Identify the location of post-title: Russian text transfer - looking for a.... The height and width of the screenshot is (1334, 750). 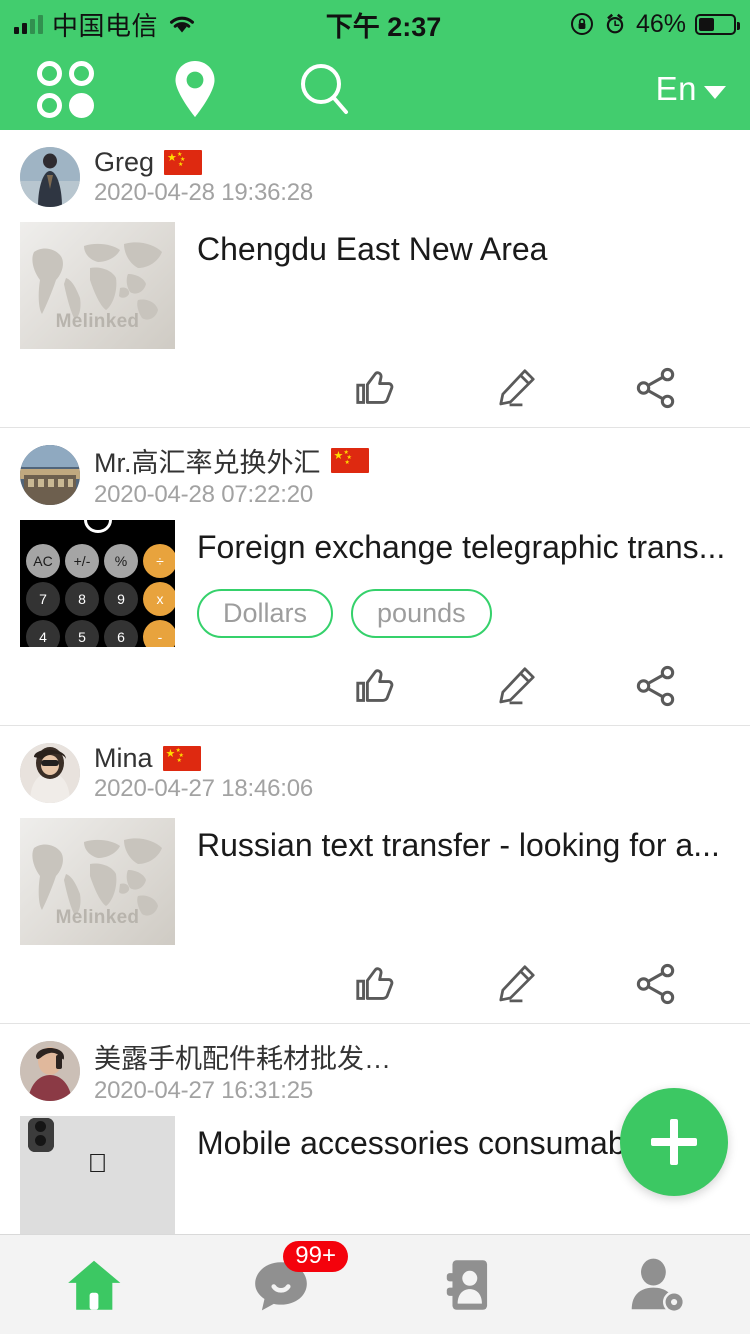
(463, 845).